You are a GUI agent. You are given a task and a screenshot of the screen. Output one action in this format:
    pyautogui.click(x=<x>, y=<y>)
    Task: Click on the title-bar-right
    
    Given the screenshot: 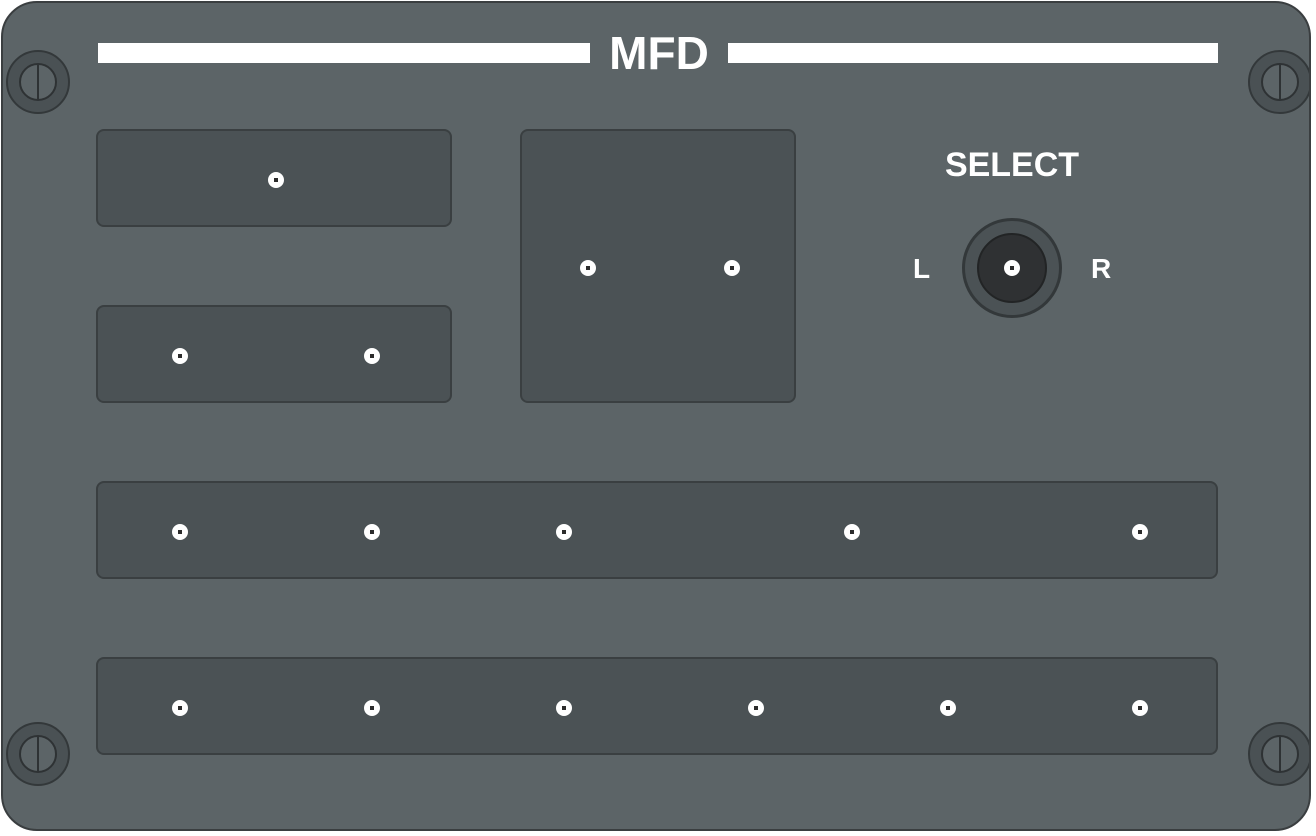 What is the action you would take?
    pyautogui.click(x=973, y=53)
    